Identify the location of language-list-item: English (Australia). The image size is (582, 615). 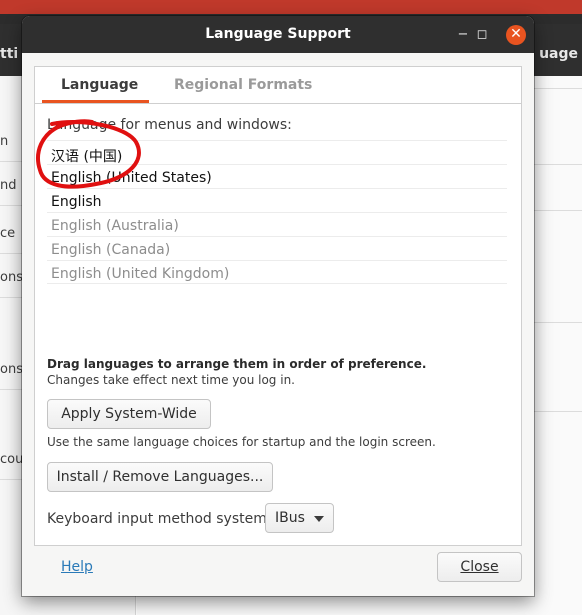
(277, 224).